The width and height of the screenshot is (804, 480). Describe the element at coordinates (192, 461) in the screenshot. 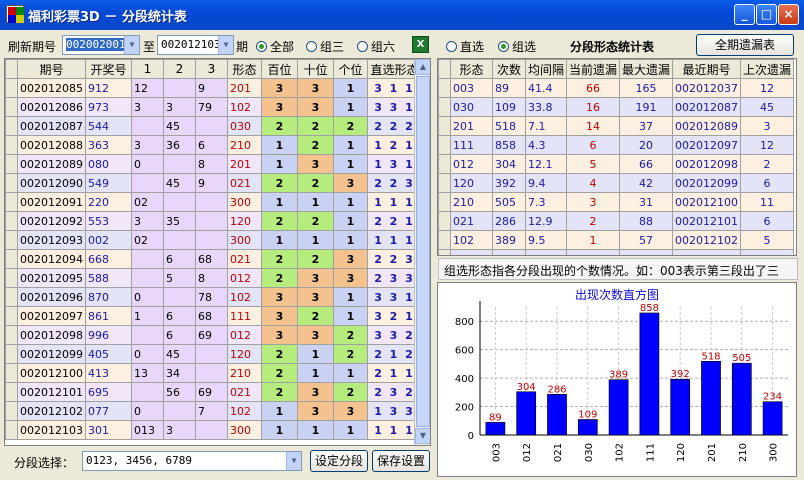

I see `segment-select: 0123, 3456, 6789 ▼` at that location.